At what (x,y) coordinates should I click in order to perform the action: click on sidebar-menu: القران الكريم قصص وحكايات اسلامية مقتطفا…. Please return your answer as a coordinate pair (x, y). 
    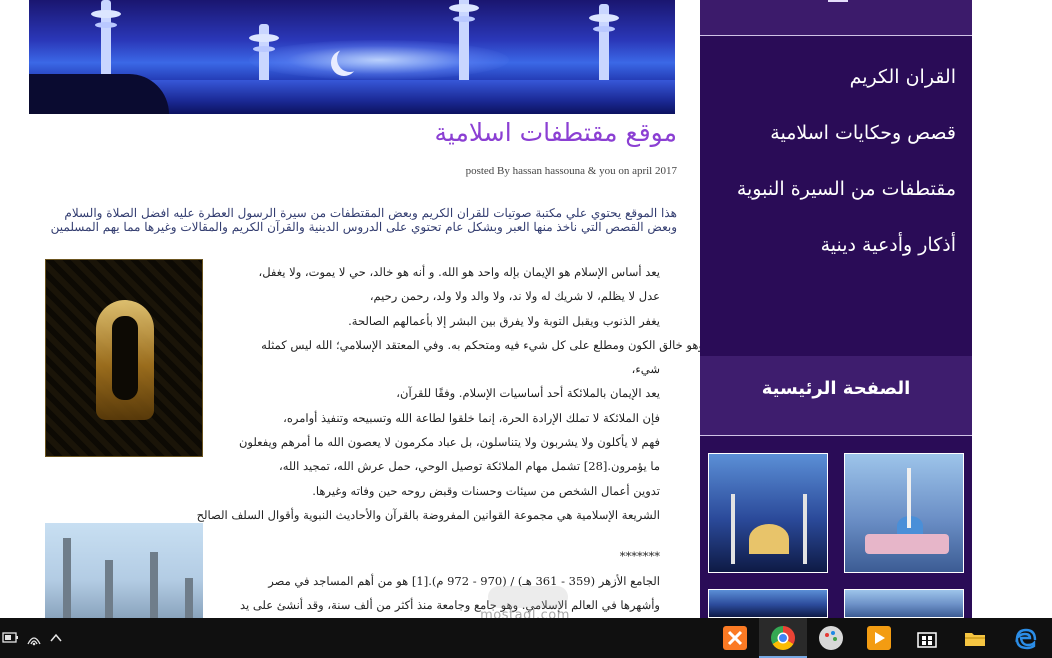
    Looking at the image, I should click on (831, 170).